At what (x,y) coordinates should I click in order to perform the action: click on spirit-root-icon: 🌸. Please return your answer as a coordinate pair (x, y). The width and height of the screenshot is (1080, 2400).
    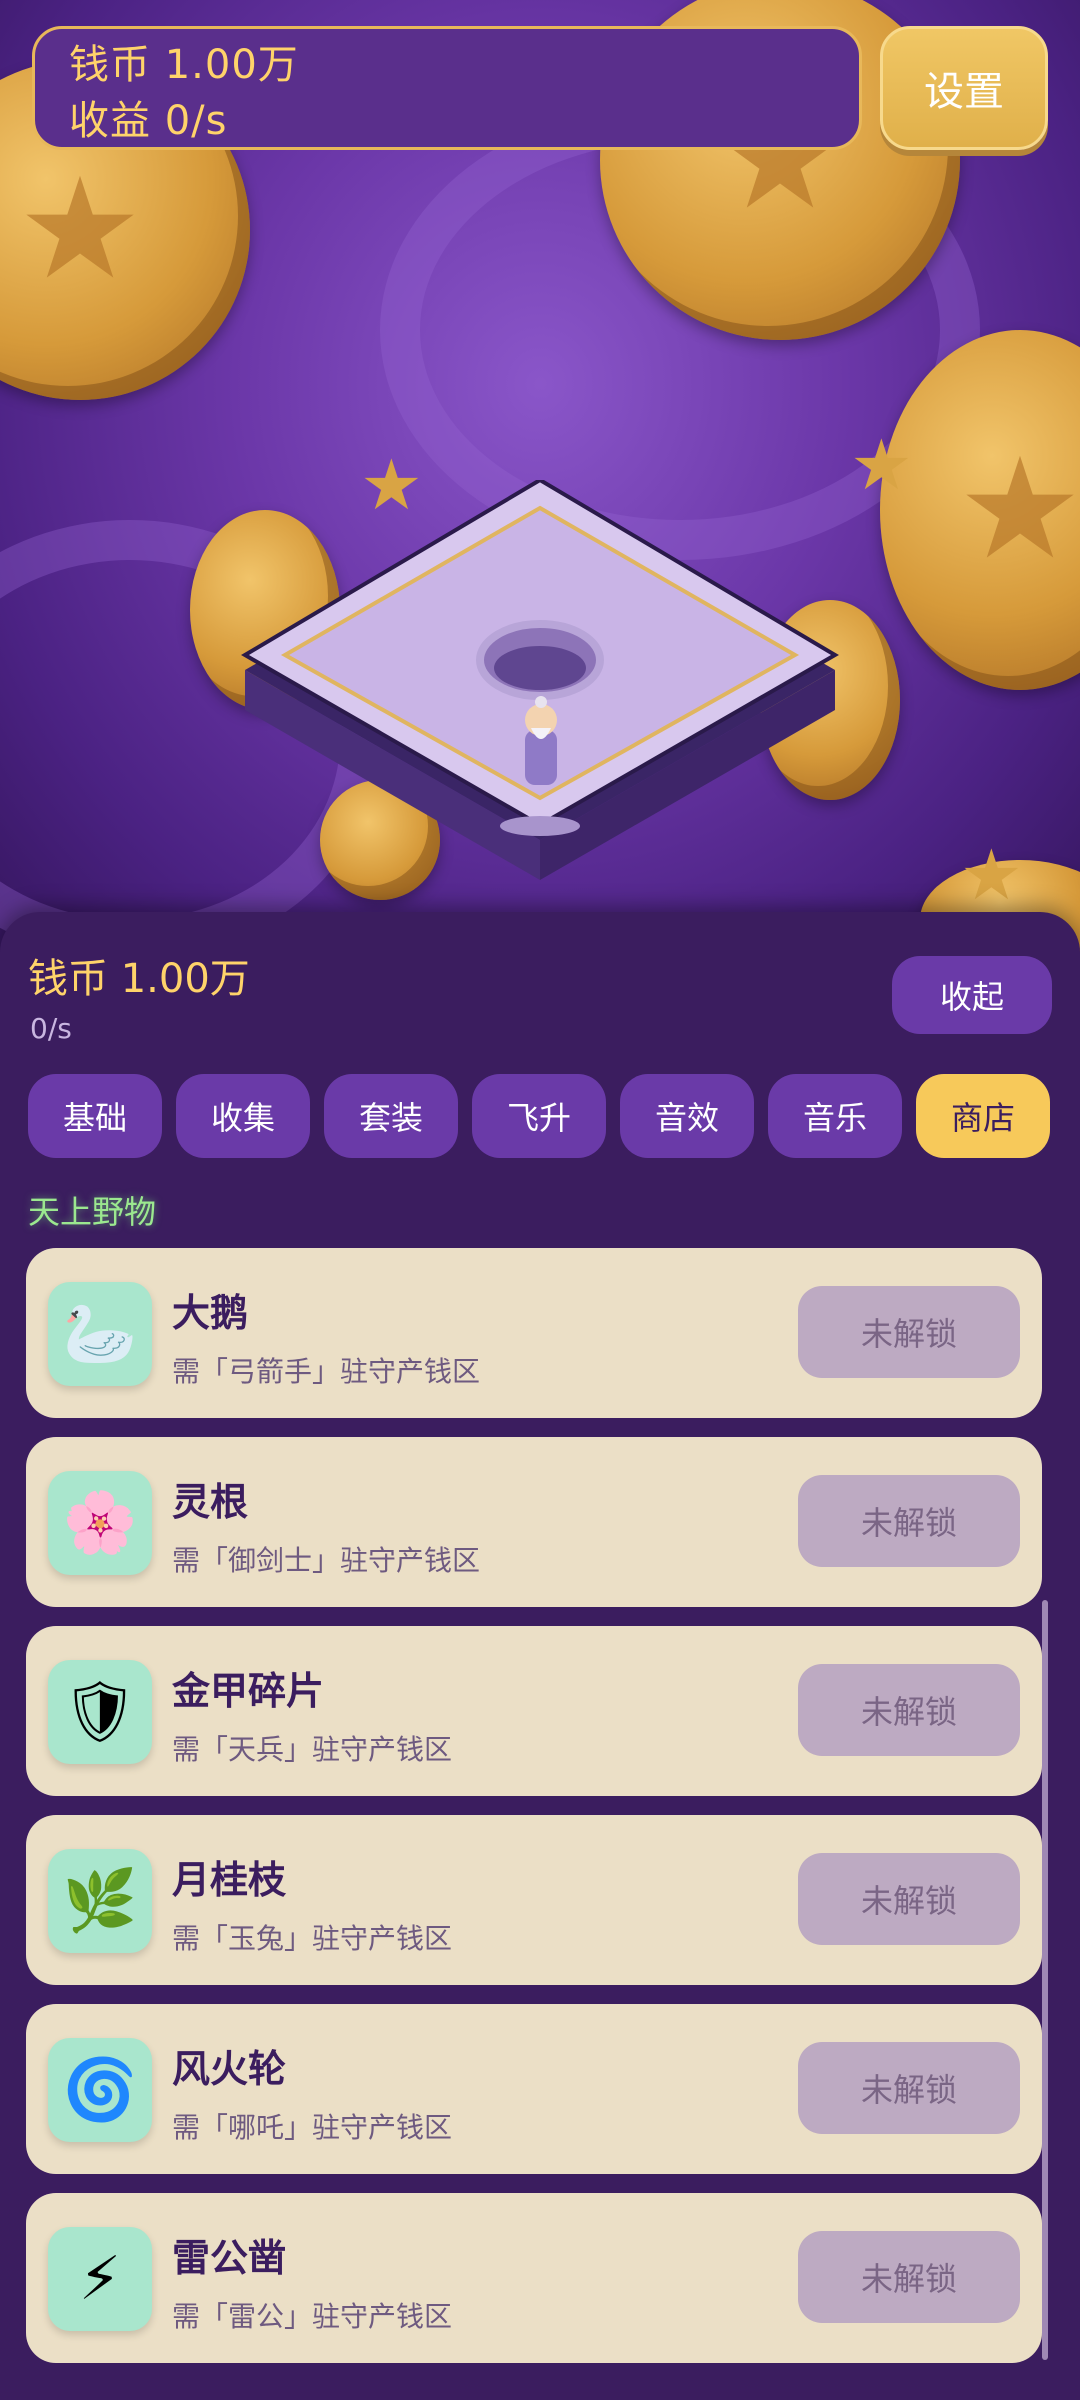
    Looking at the image, I should click on (100, 1523).